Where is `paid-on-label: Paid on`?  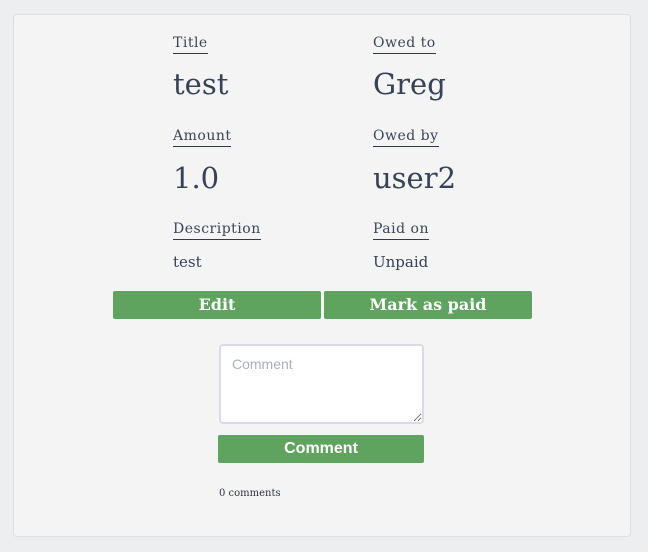
paid-on-label: Paid on is located at coordinates (401, 230).